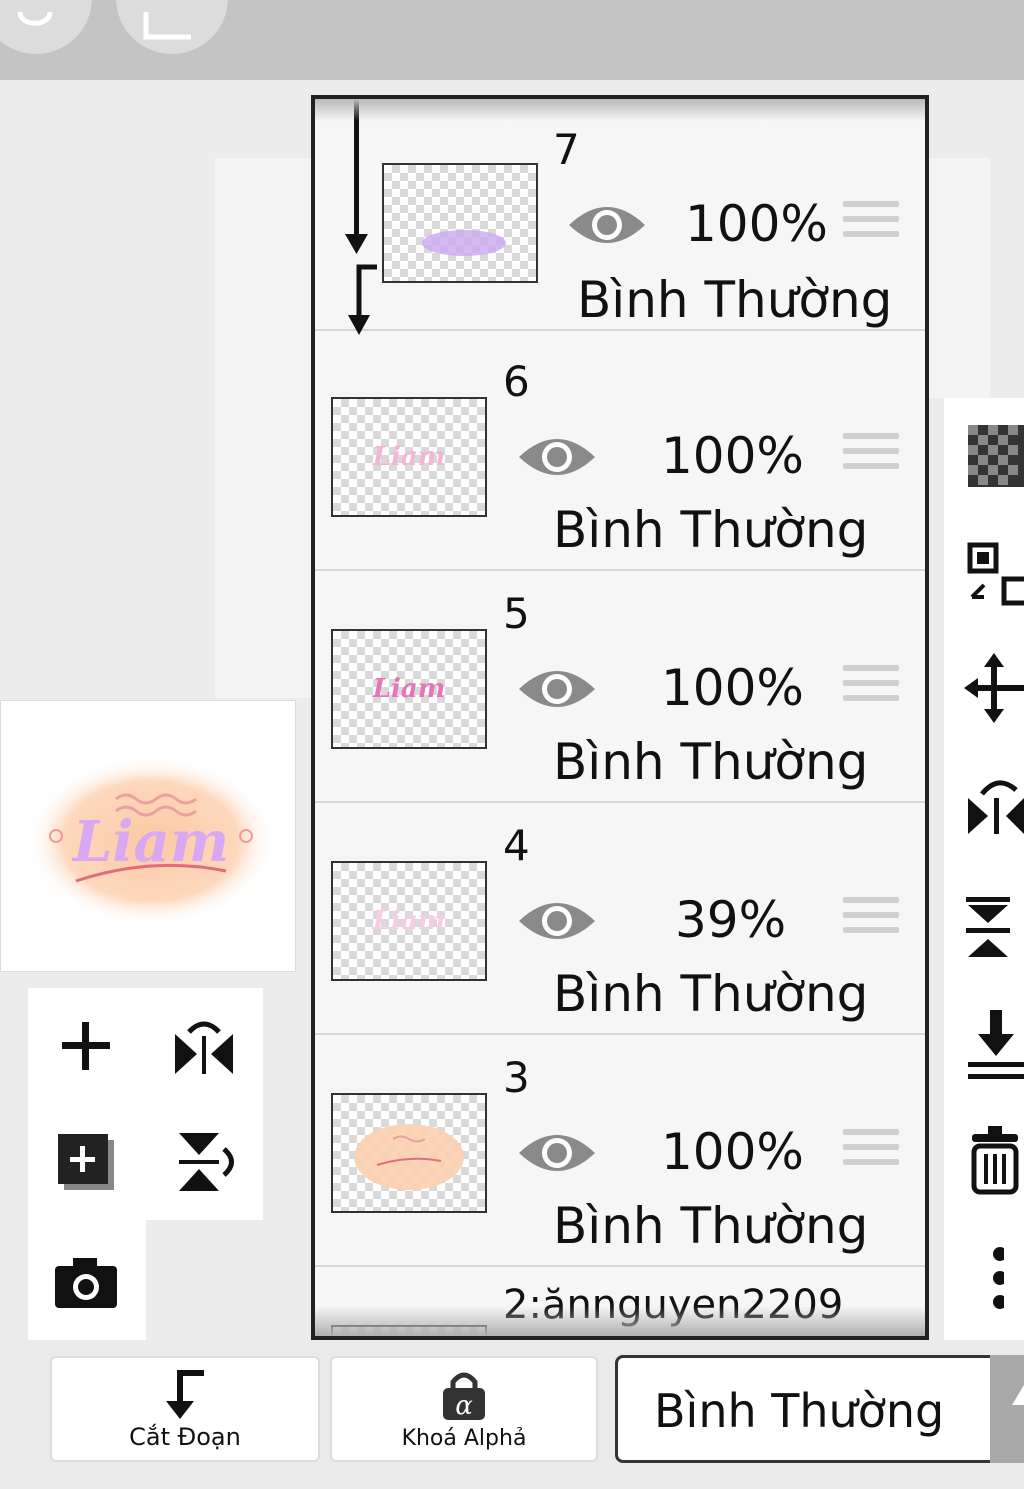 This screenshot has width=1024, height=1489. Describe the element at coordinates (265, 428) in the screenshot. I see `canvas-edge` at that location.